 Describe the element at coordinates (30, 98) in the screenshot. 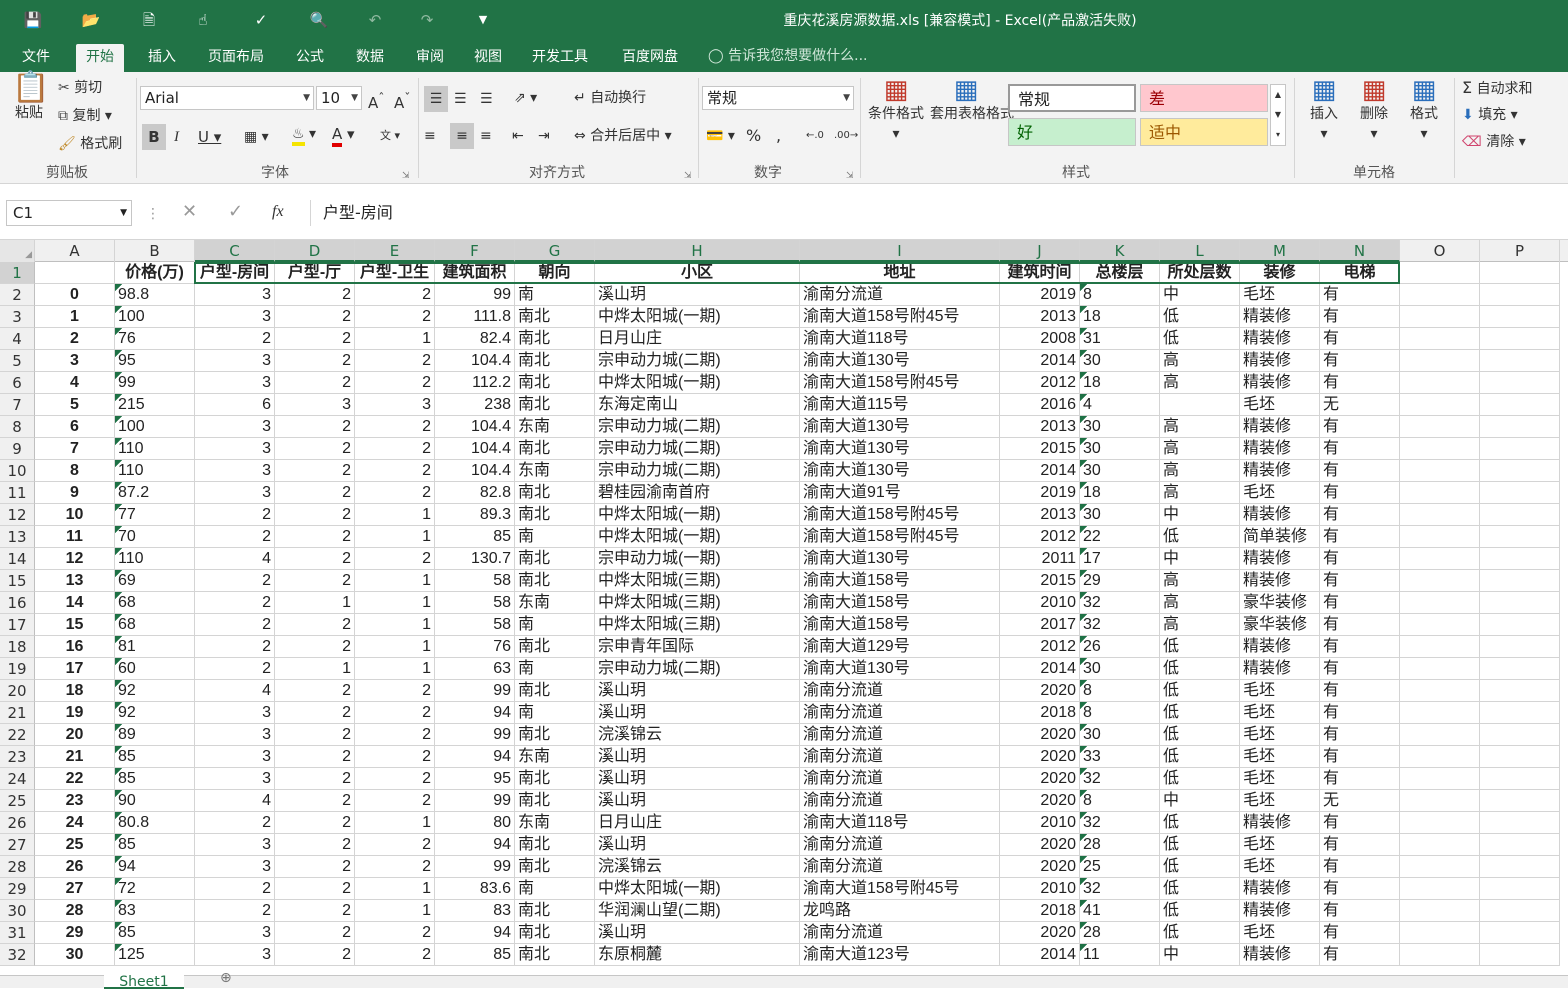

I see `paste-button: 📋 粘贴` at that location.